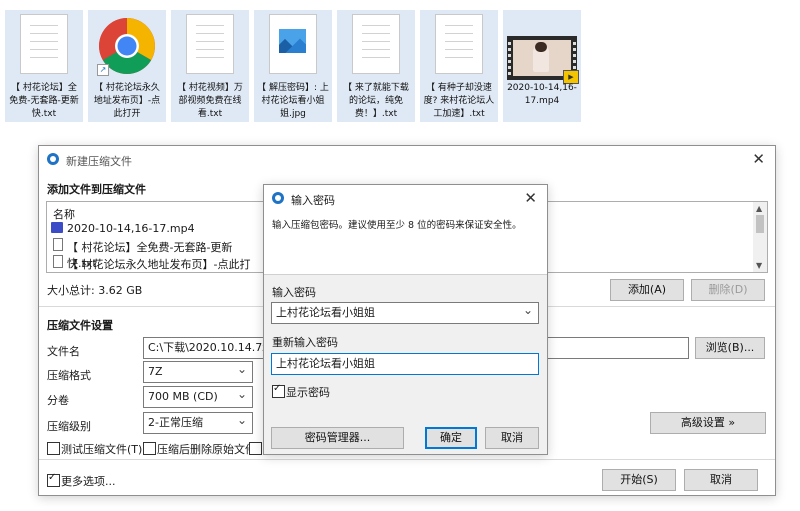  I want to click on file-name: 【 来了就能下载的论坛，纯免费！】.txt, so click(376, 101).